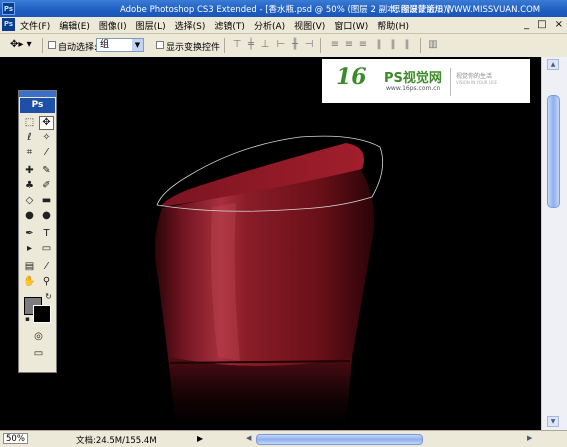 Image resolution: width=567 pixels, height=447 pixels. Describe the element at coordinates (554, 243) in the screenshot. I see `vertical-scrollbar: ▲ ▼` at that location.